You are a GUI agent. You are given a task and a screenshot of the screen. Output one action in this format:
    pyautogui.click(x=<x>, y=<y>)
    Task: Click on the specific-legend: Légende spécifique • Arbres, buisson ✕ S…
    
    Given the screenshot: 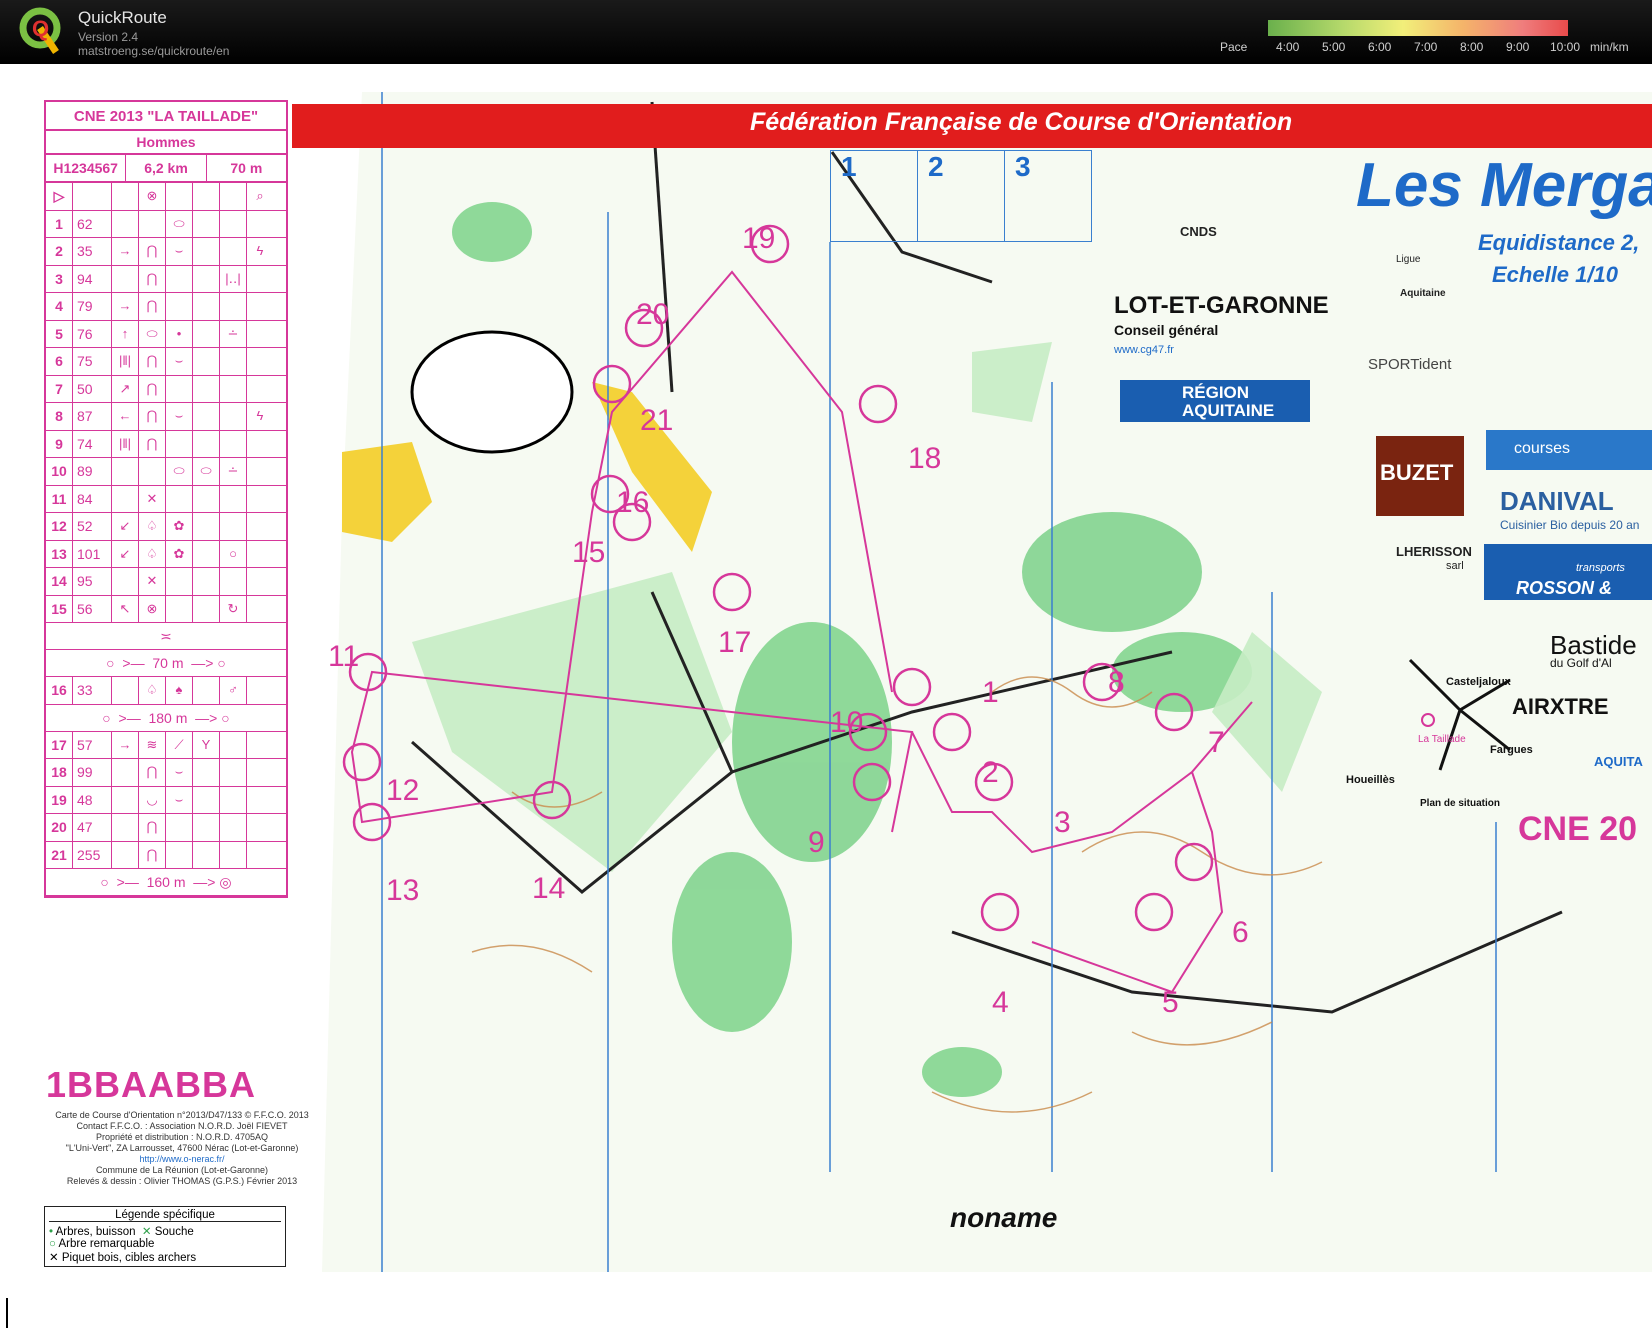 What is the action you would take?
    pyautogui.click(x=165, y=1236)
    